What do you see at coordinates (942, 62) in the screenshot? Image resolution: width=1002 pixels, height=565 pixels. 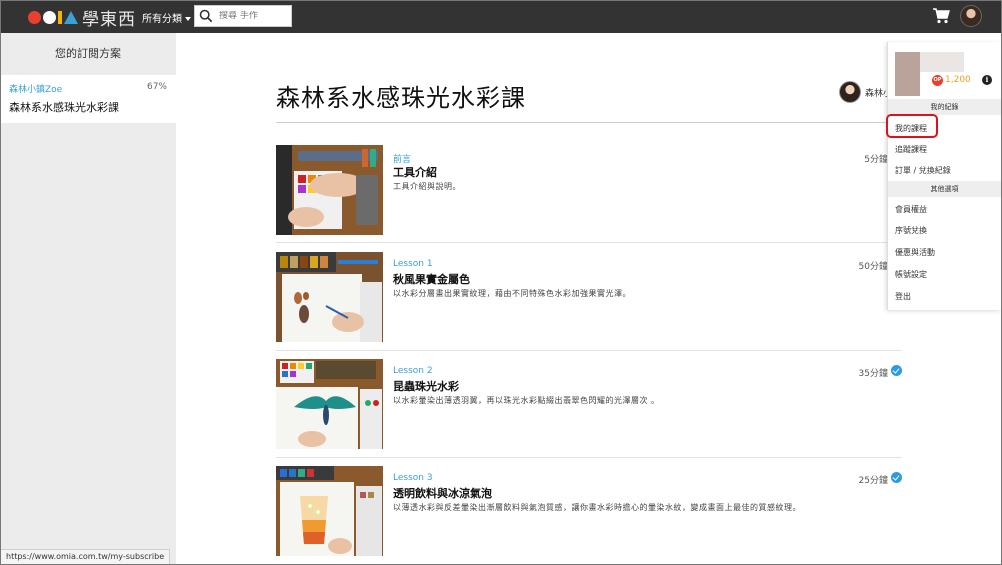 I see `profile-name-area` at bounding box center [942, 62].